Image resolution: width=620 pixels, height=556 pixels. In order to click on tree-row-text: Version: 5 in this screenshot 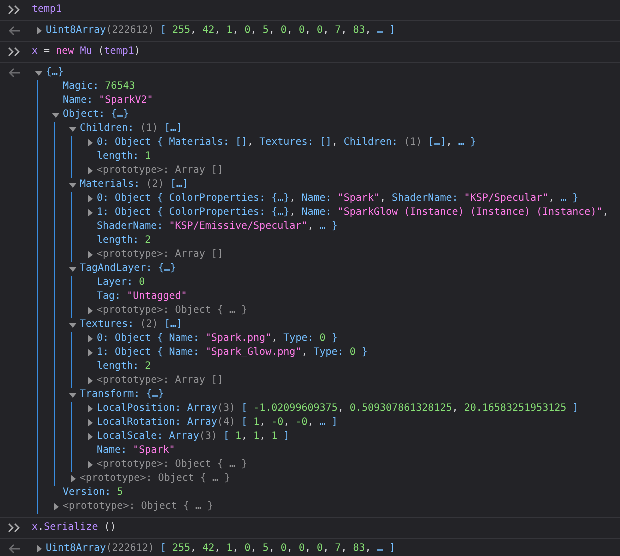, I will do `click(93, 493)`.